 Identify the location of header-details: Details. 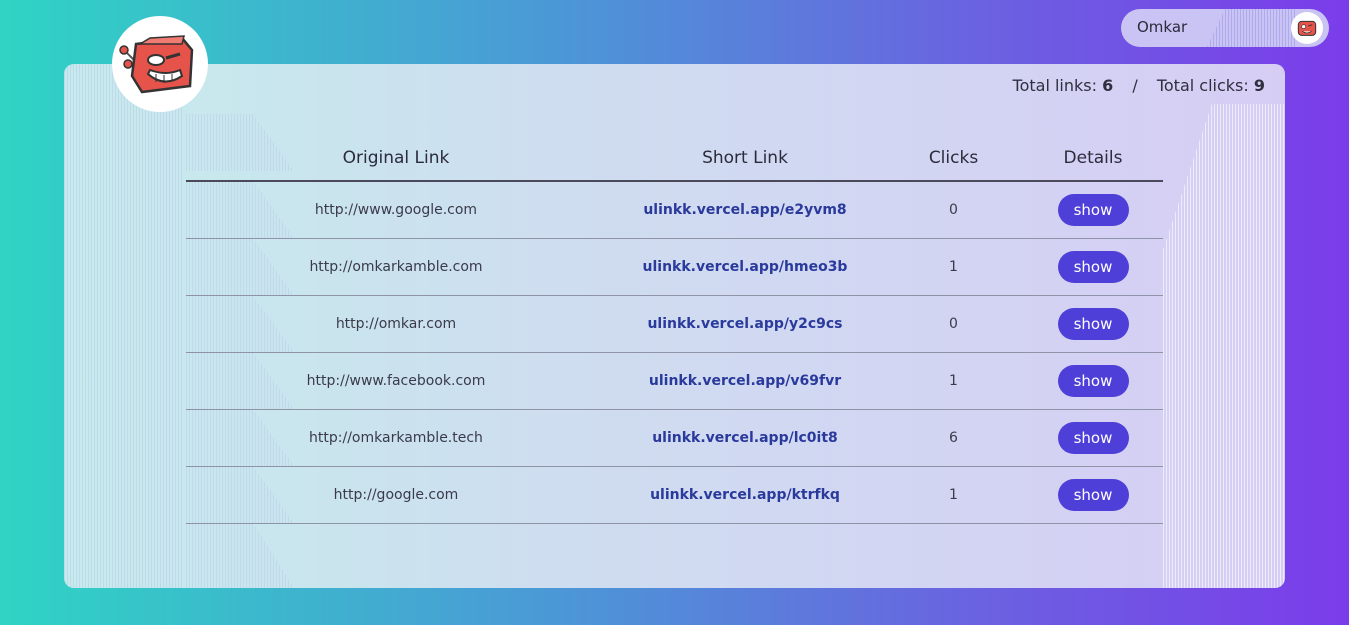
(1093, 159).